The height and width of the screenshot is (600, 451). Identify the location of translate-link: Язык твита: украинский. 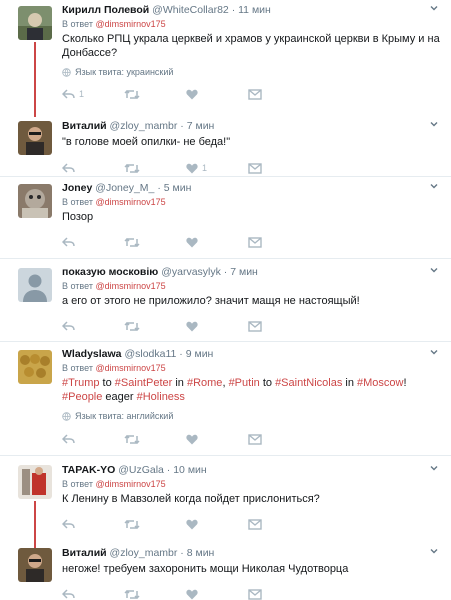
(252, 72).